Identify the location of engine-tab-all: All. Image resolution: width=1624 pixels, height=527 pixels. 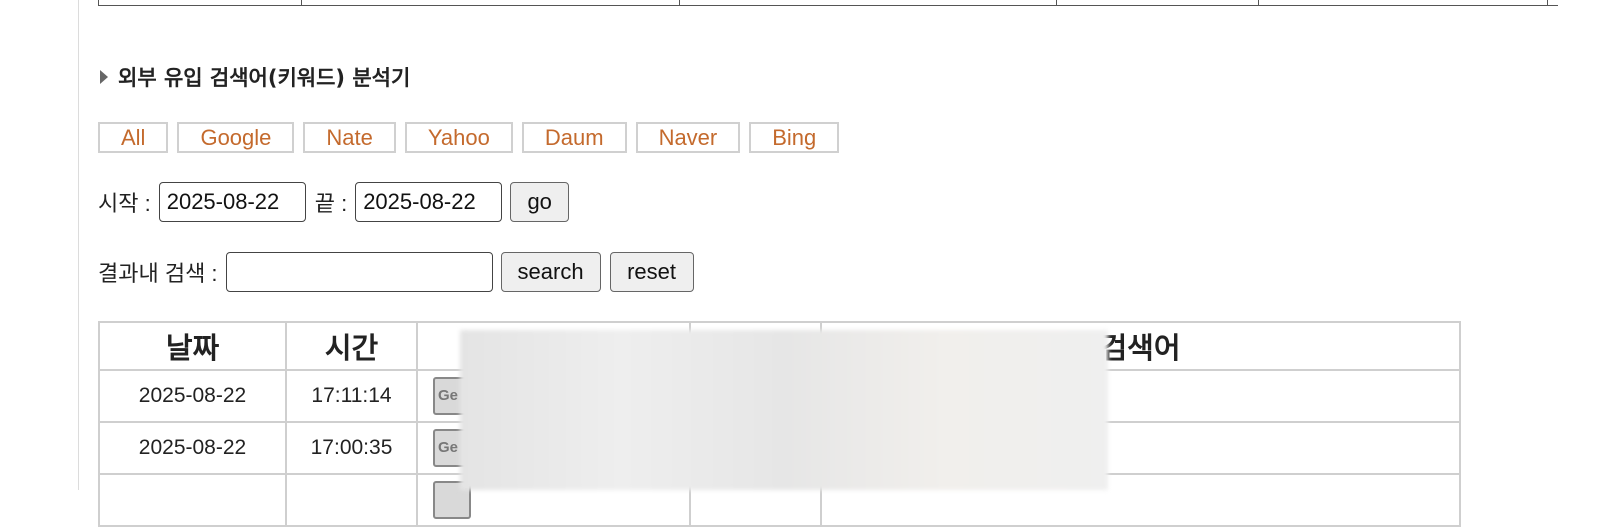
(133, 137).